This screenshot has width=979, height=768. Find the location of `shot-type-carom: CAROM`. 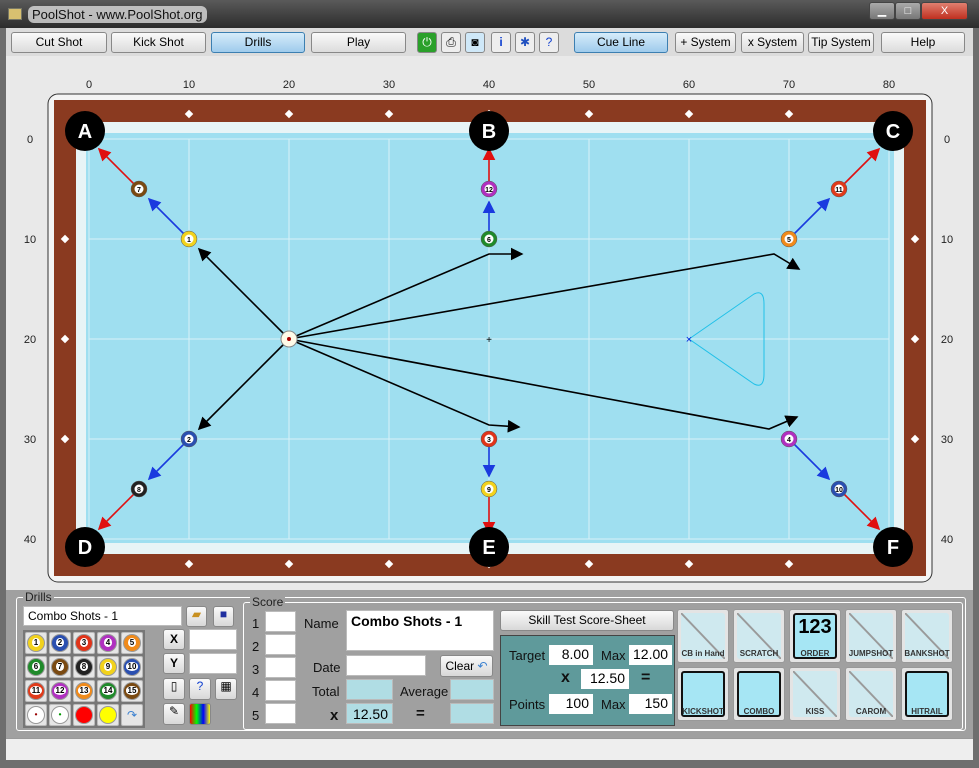

shot-type-carom: CAROM is located at coordinates (871, 694).